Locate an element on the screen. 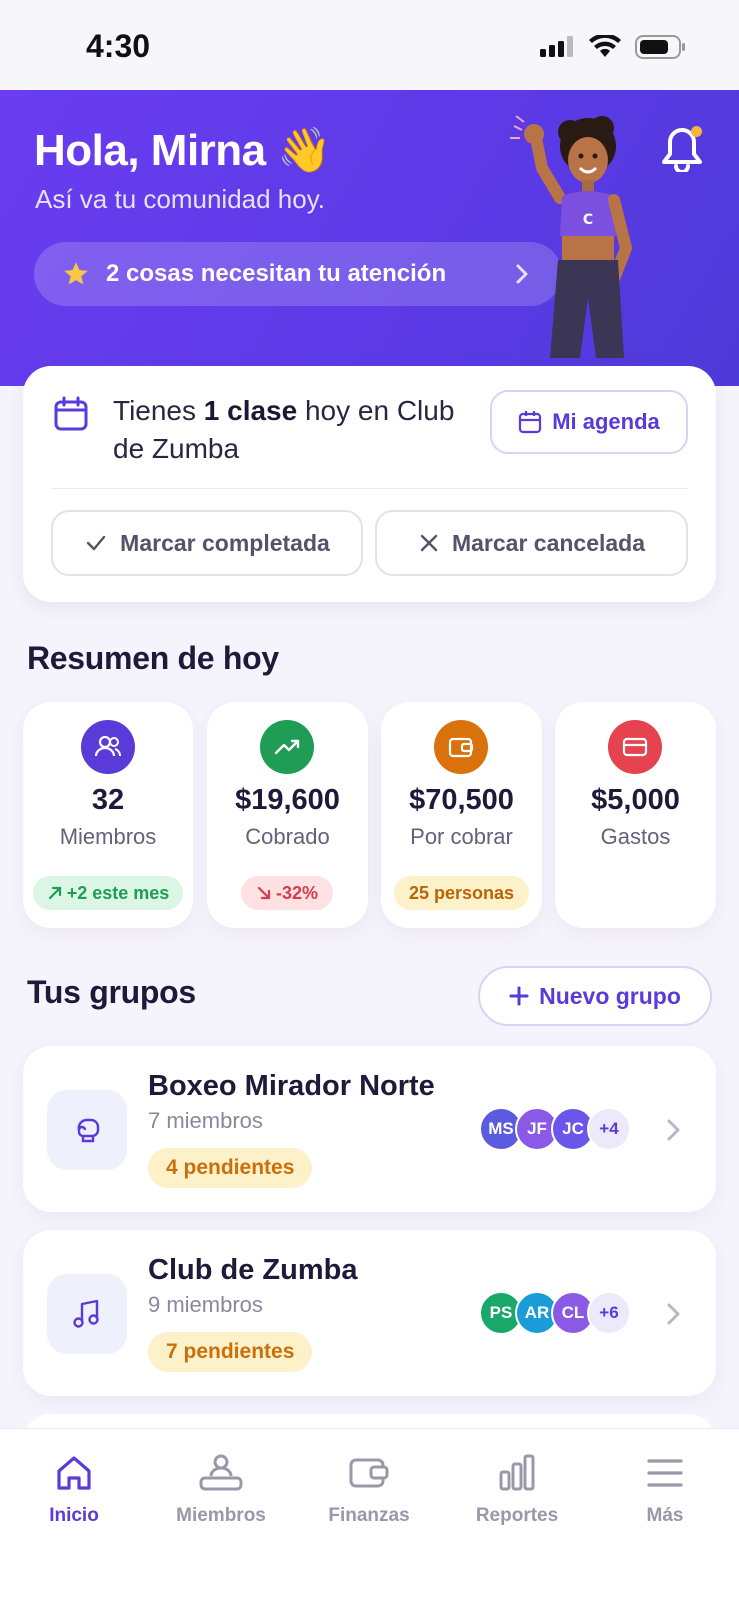  attention-label: 2 cosas necesitan tu atención is located at coordinates (276, 273).